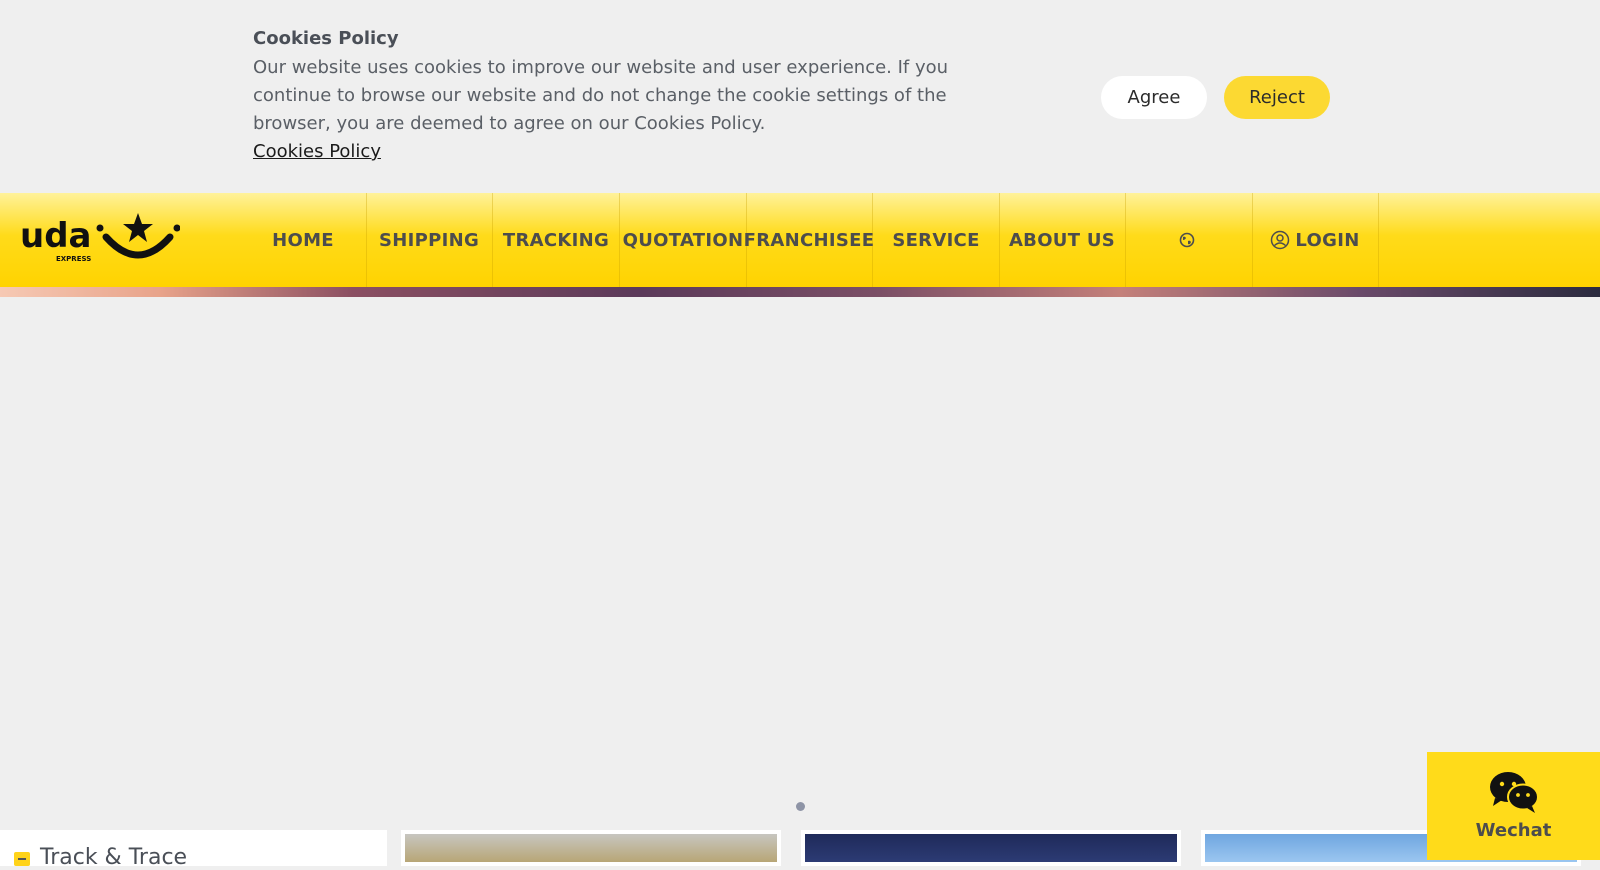 Image resolution: width=1600 pixels, height=870 pixels. I want to click on nav-tracking-label: TRACKING, so click(556, 240).